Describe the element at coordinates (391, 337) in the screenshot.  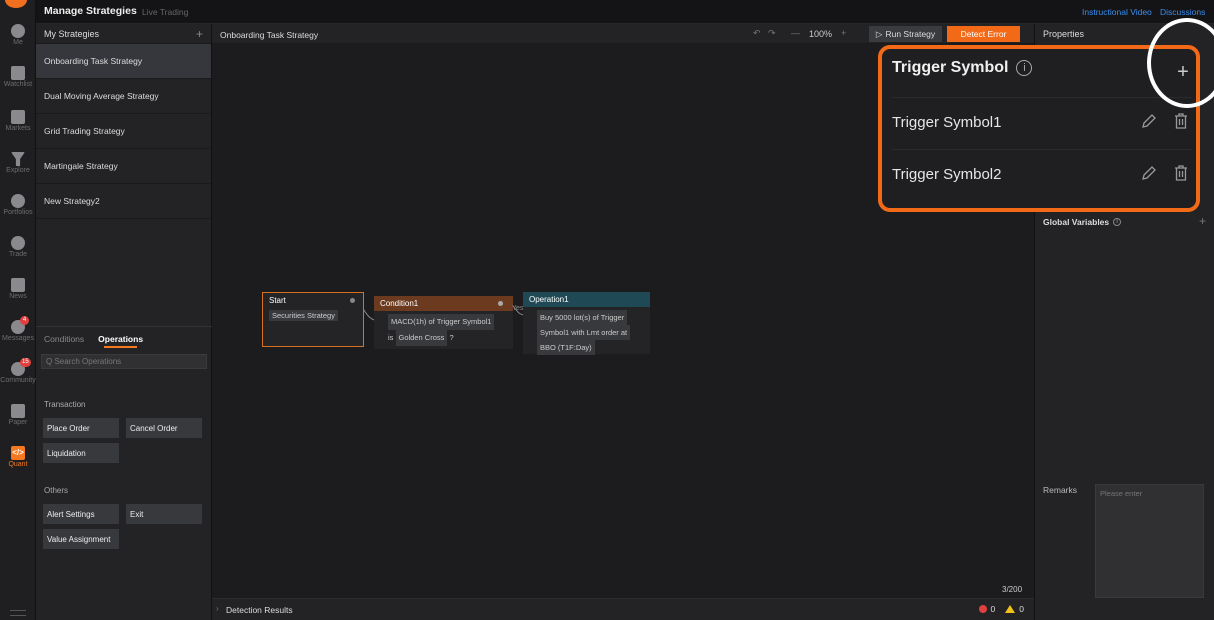
I see `condition-is-label: is` at that location.